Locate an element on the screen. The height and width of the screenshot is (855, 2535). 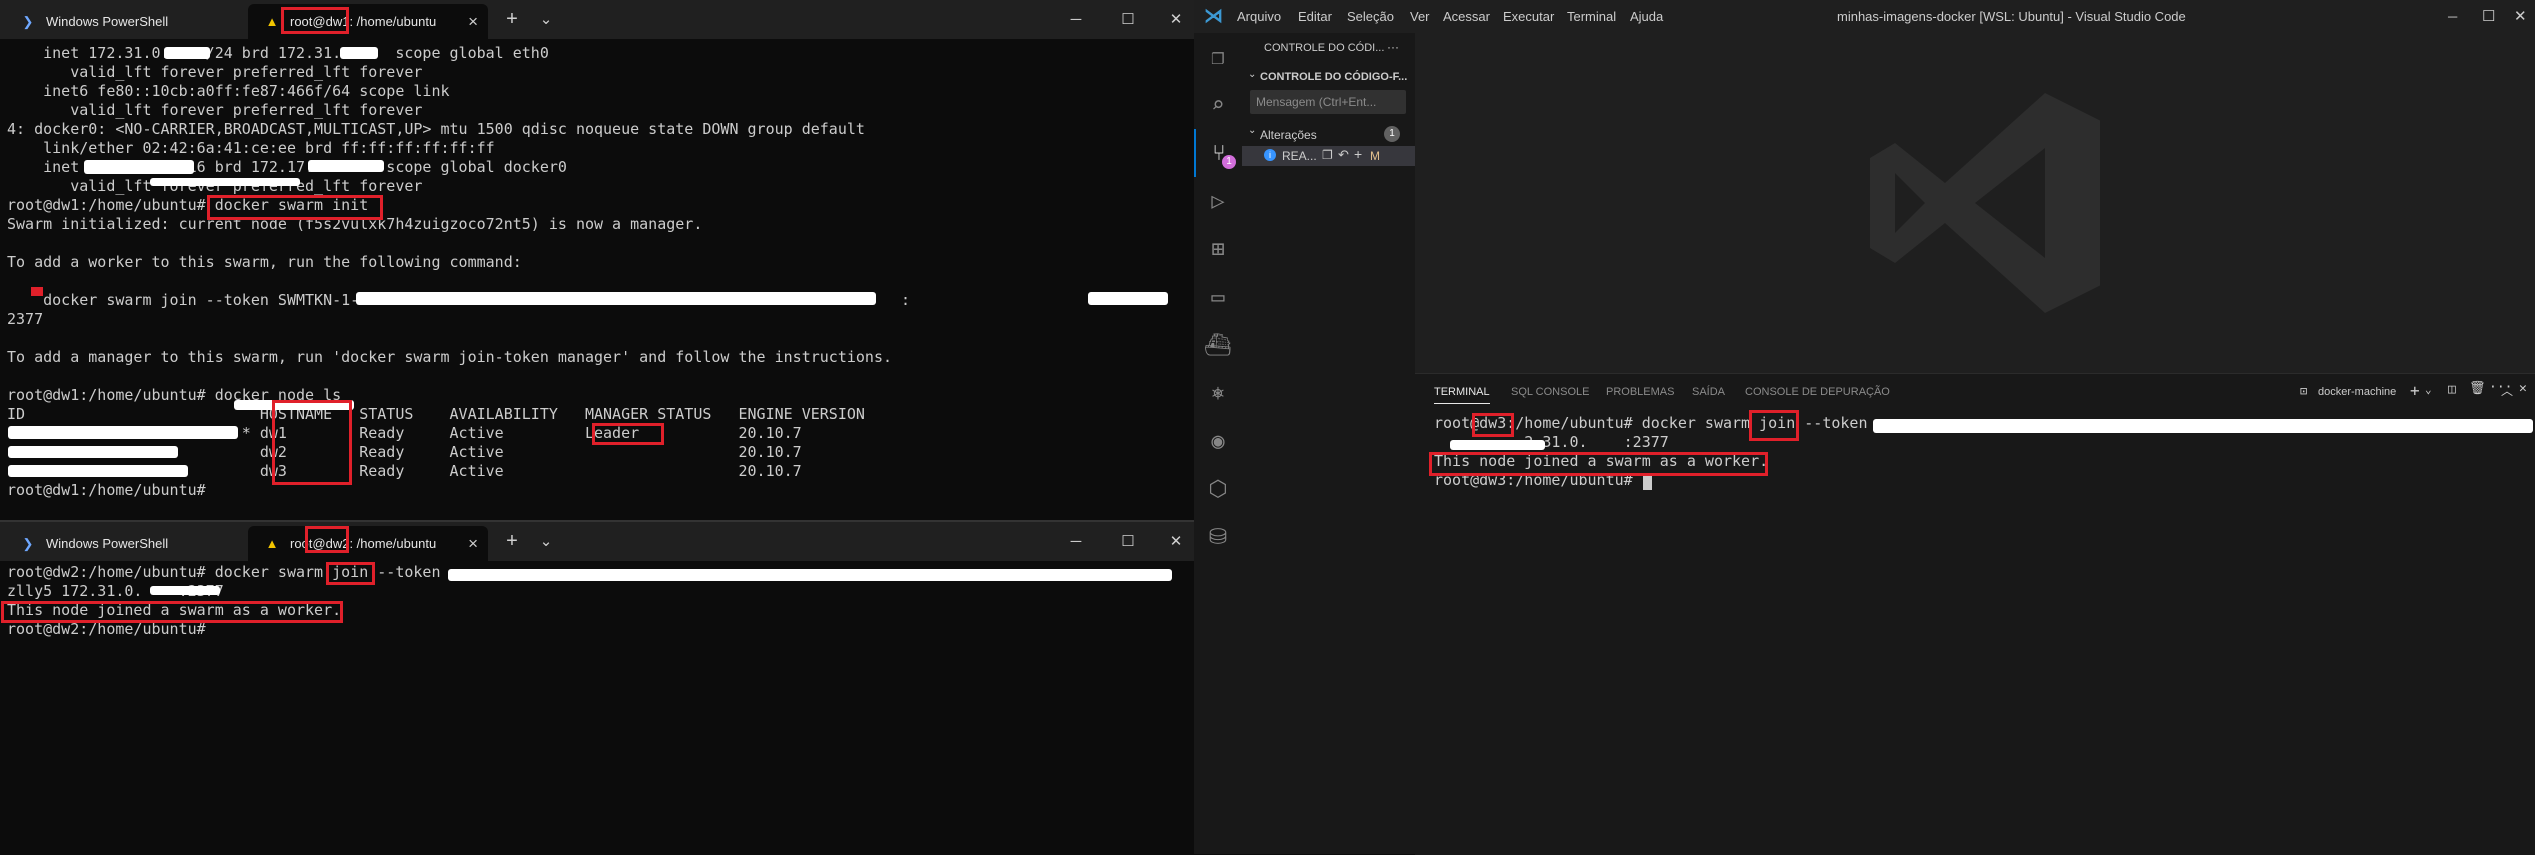
highlight-joined-msg-vscode is located at coordinates (1598, 464).